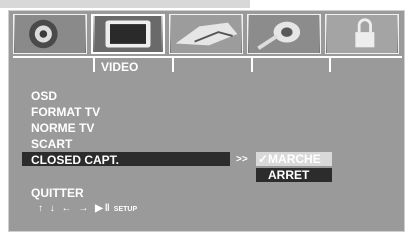 The height and width of the screenshot is (240, 409). What do you see at coordinates (125, 4) in the screenshot?
I see `top-decor-bar` at bounding box center [125, 4].